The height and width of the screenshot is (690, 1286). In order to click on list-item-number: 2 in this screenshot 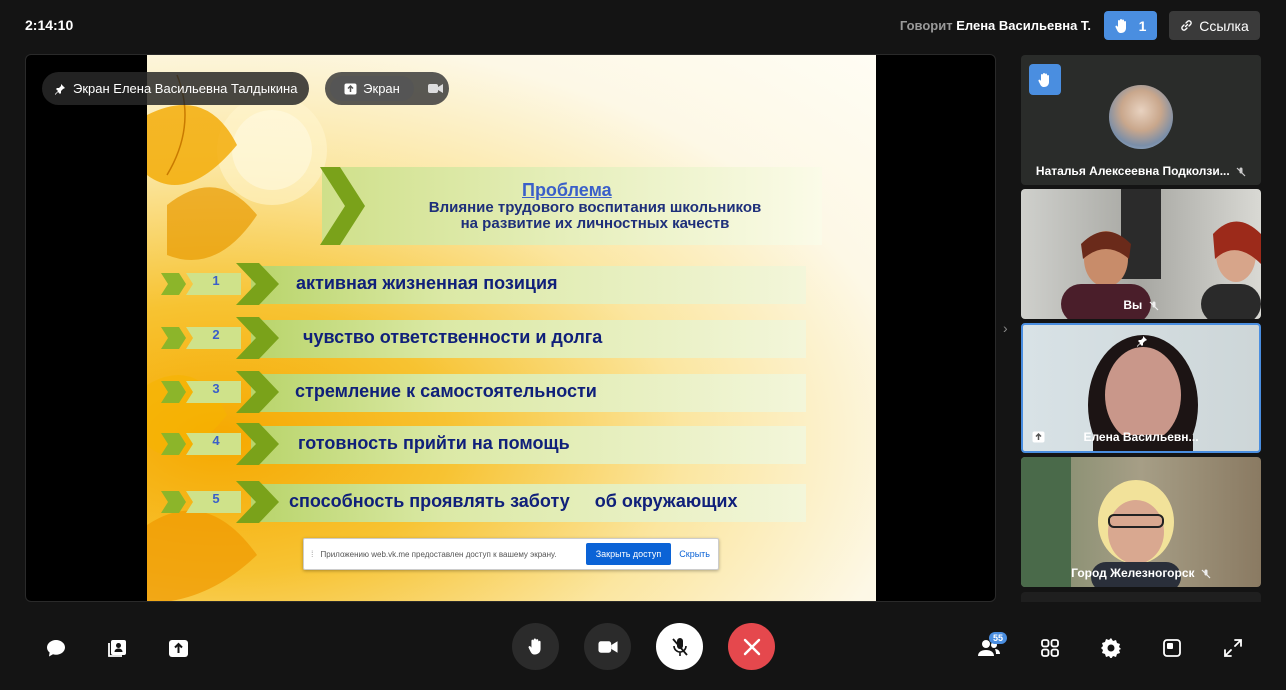, I will do `click(216, 334)`.